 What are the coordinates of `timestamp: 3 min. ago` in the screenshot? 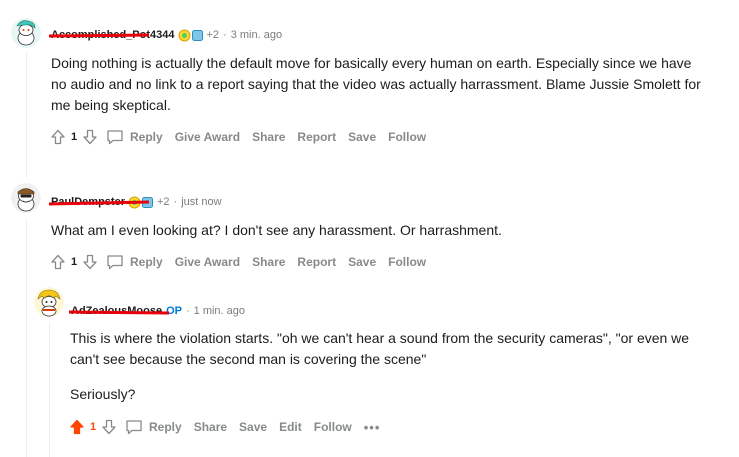 It's located at (256, 35).